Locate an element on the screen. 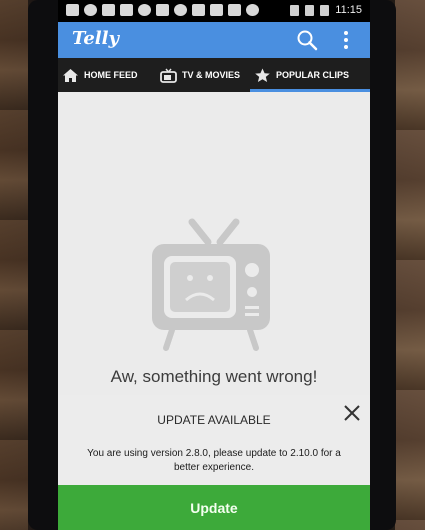 Image resolution: width=425 pixels, height=530 pixels. tab-tv-movies: TV & MOVIES is located at coordinates (203, 75).